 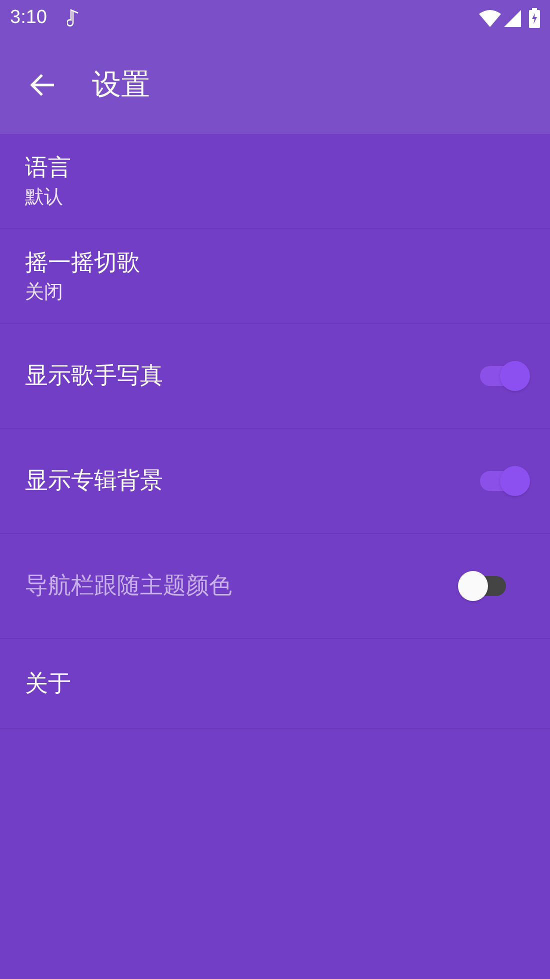 What do you see at coordinates (490, 18) in the screenshot?
I see `wifi-icon` at bounding box center [490, 18].